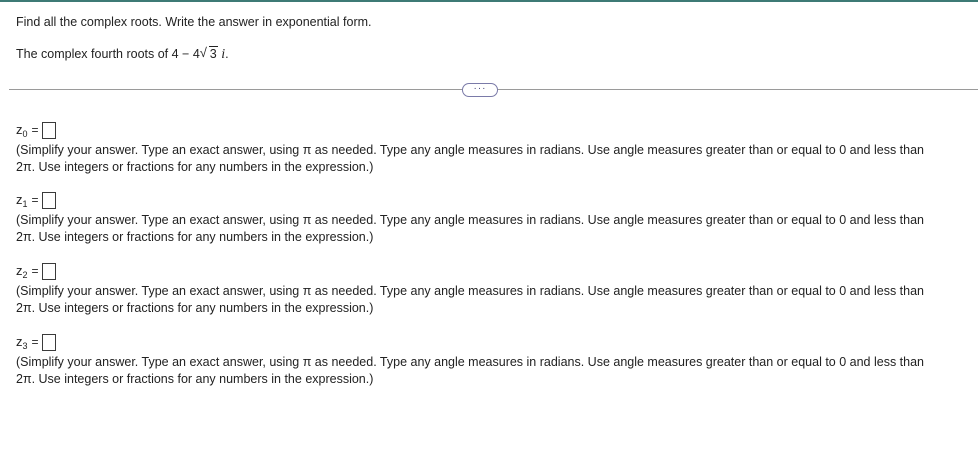 The width and height of the screenshot is (978, 457). Describe the element at coordinates (48, 271) in the screenshot. I see `answer-input-z2` at that location.